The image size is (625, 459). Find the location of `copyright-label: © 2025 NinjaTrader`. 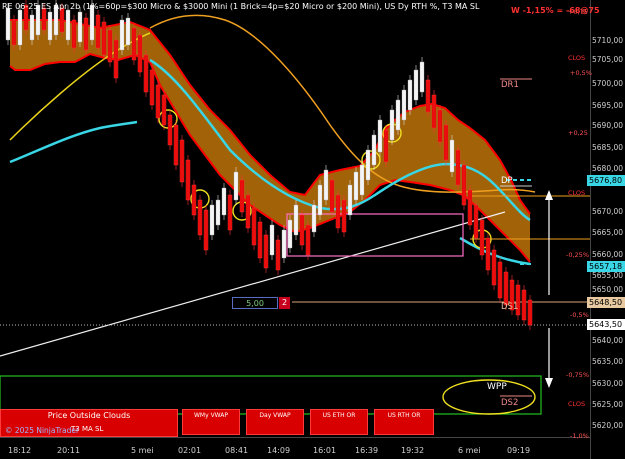

copyright-label: © 2025 NinjaTrader is located at coordinates (42, 430).